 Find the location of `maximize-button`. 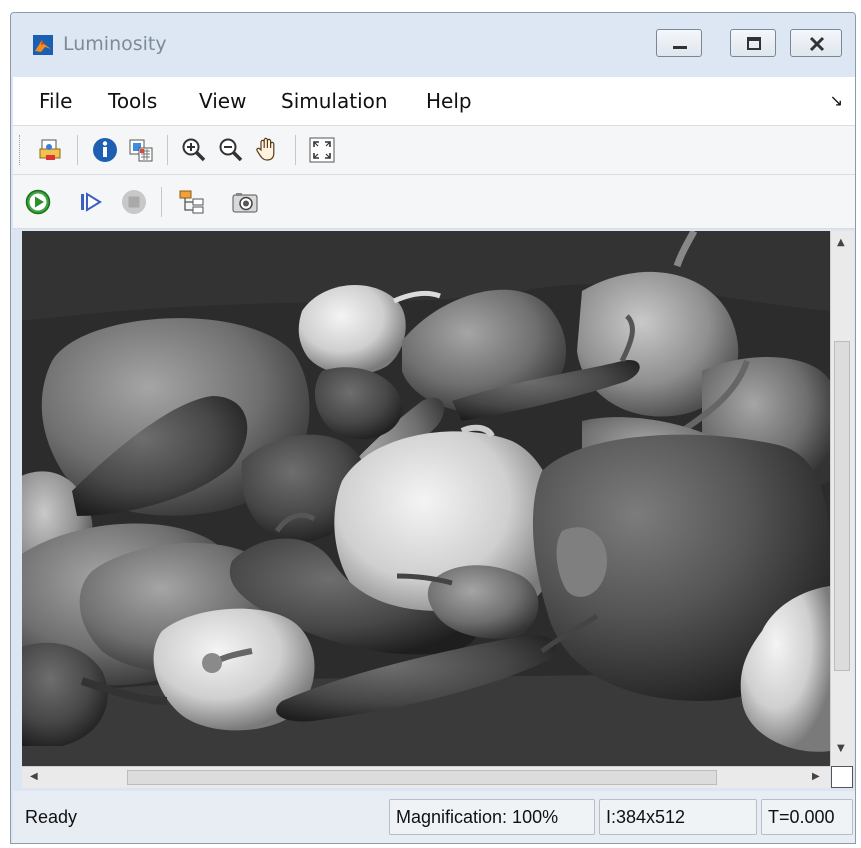

maximize-button is located at coordinates (753, 43).